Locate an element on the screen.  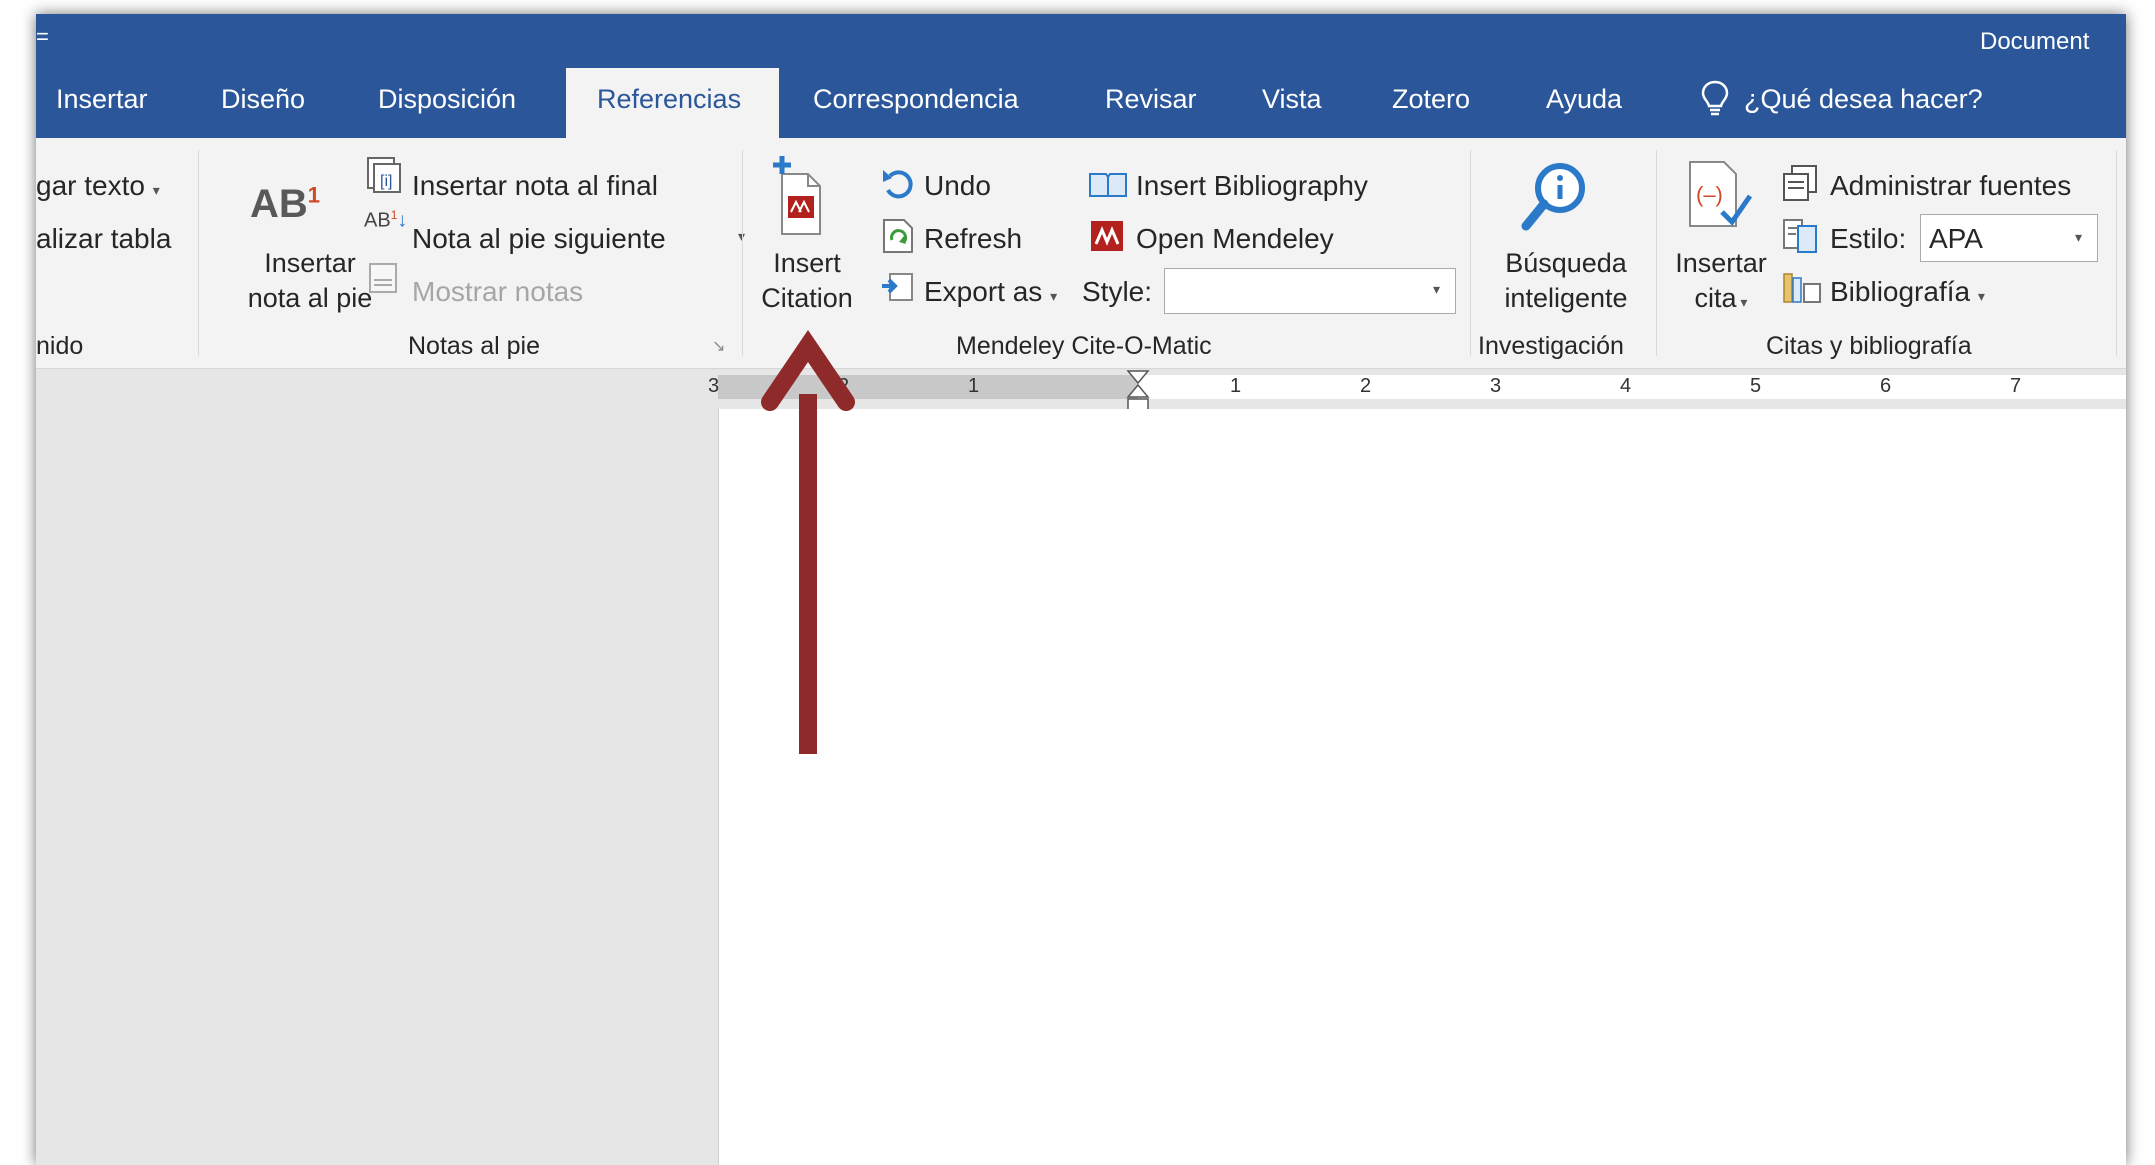
ruler-text-area is located at coordinates (1632, 387).